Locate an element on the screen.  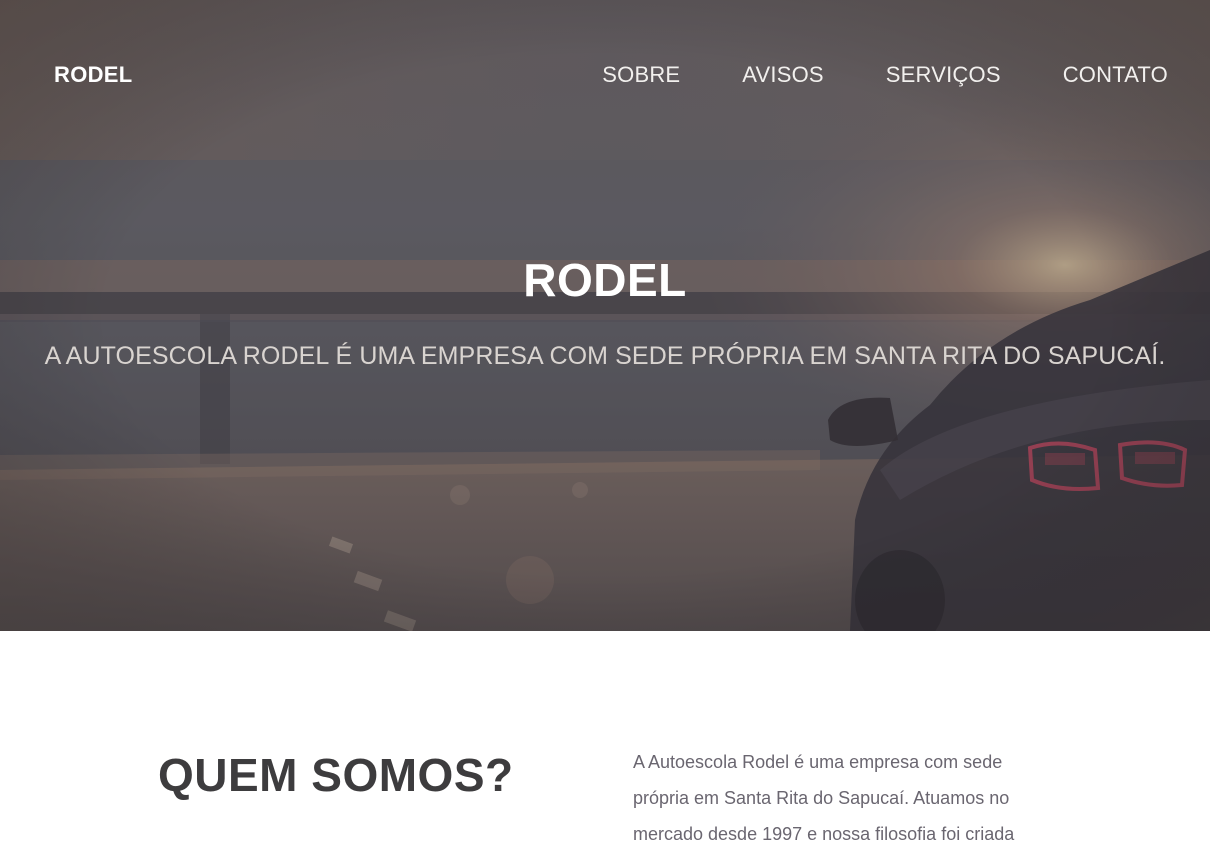
nav-link-servicos: SERVIÇOS is located at coordinates (943, 75).